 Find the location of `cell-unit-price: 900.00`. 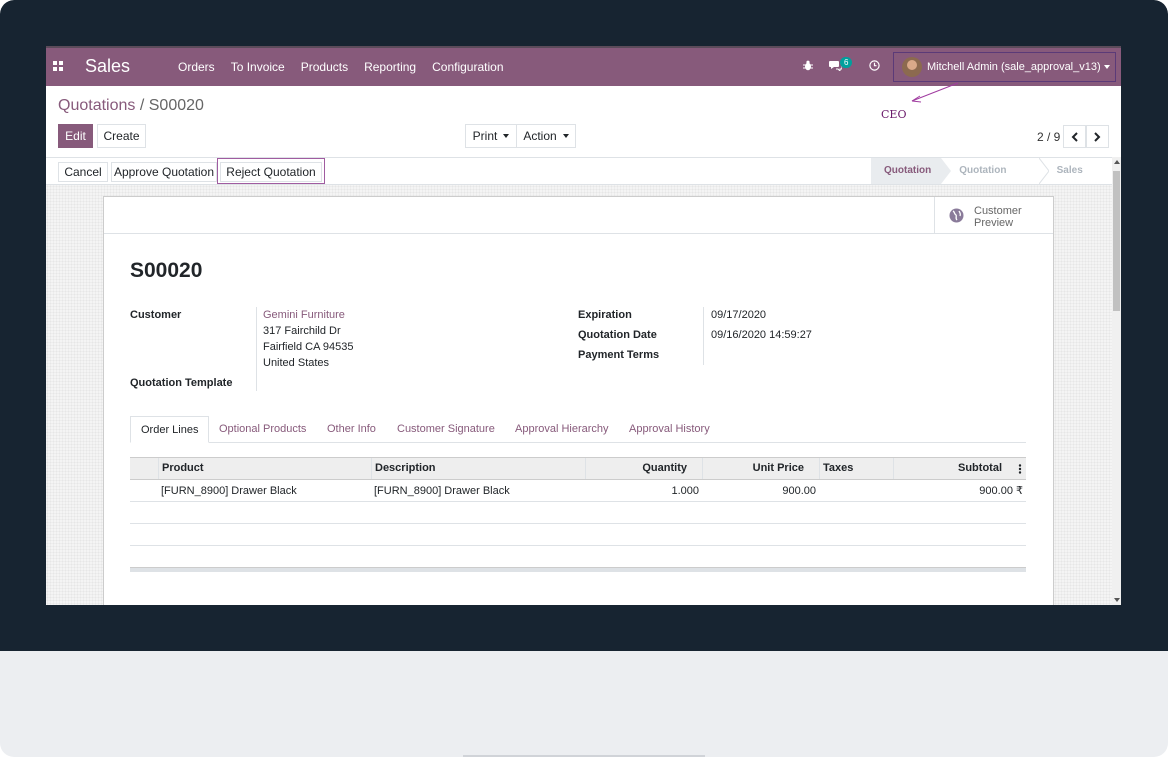

cell-unit-price: 900.00 is located at coordinates (799, 491).